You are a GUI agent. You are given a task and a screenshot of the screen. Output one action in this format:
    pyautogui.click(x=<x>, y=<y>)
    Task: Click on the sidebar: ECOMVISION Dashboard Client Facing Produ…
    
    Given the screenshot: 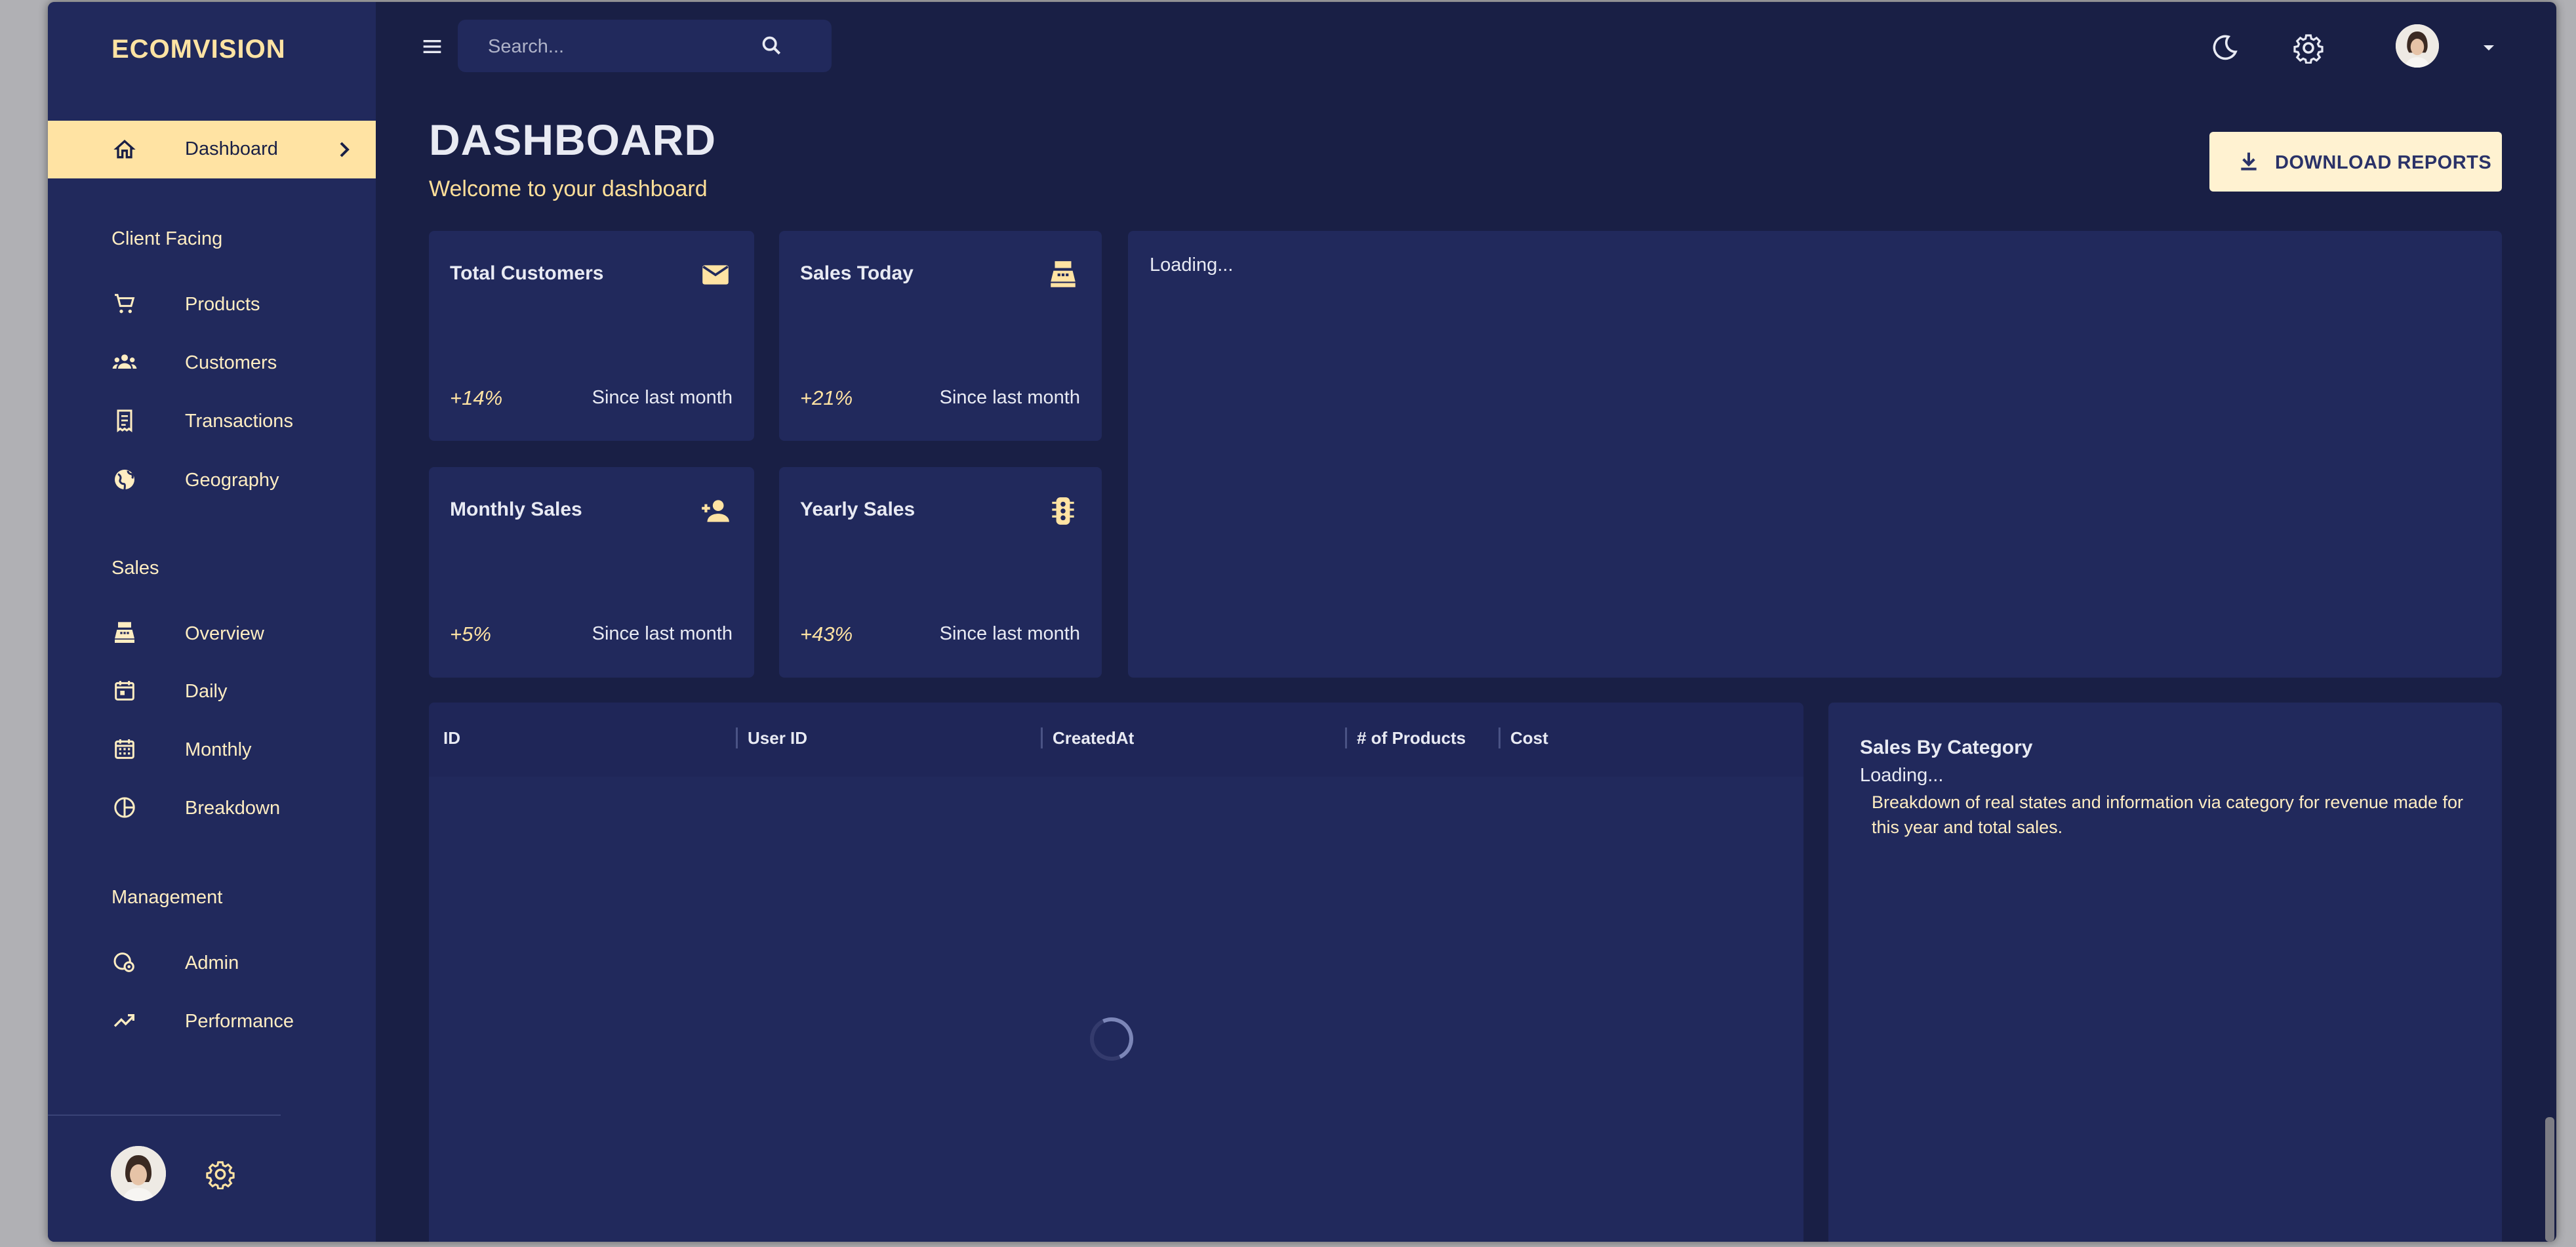 What is the action you would take?
    pyautogui.click(x=212, y=622)
    